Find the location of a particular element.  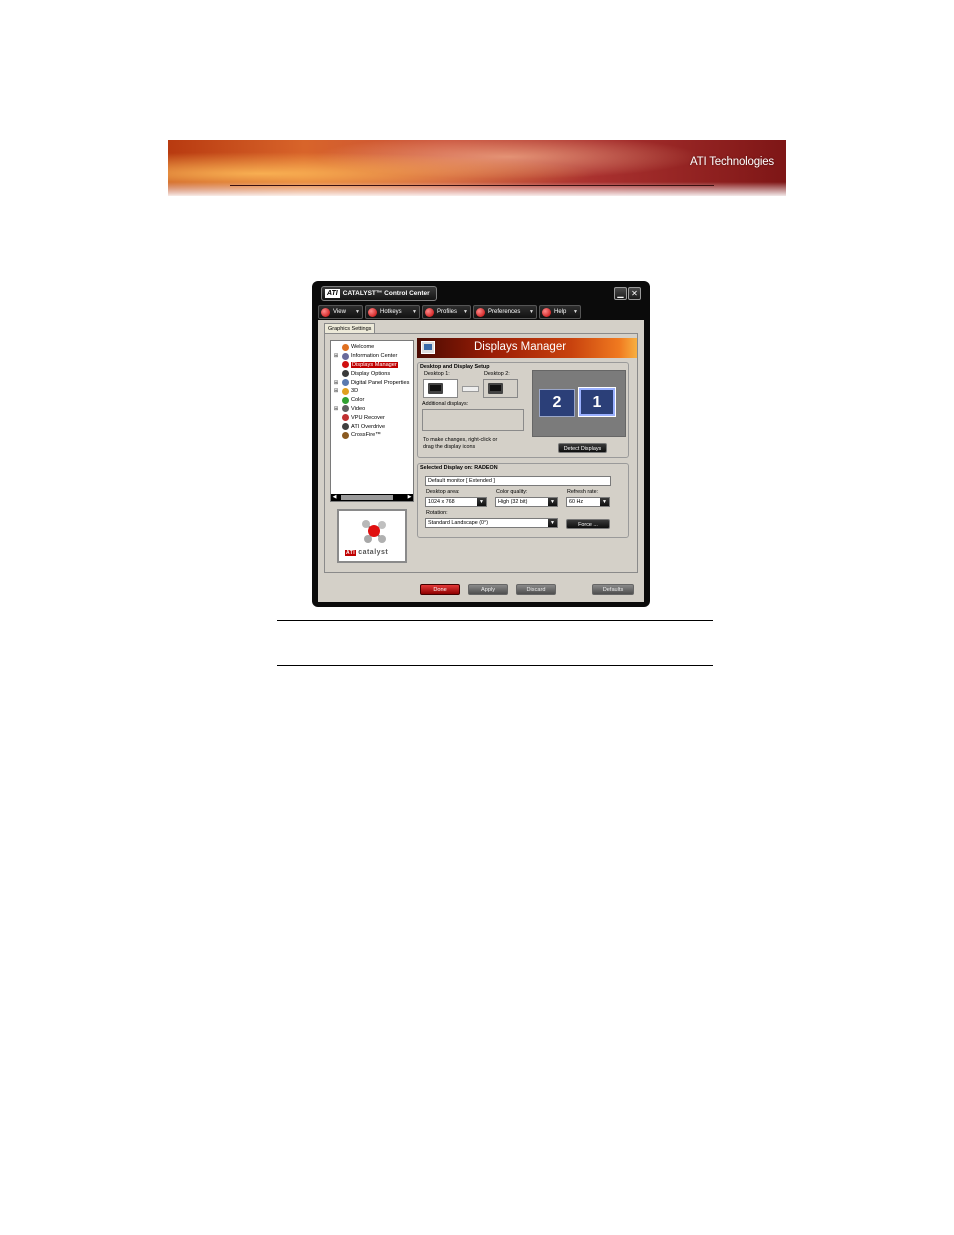

tree-item-label: Video is located at coordinates (358, 408).